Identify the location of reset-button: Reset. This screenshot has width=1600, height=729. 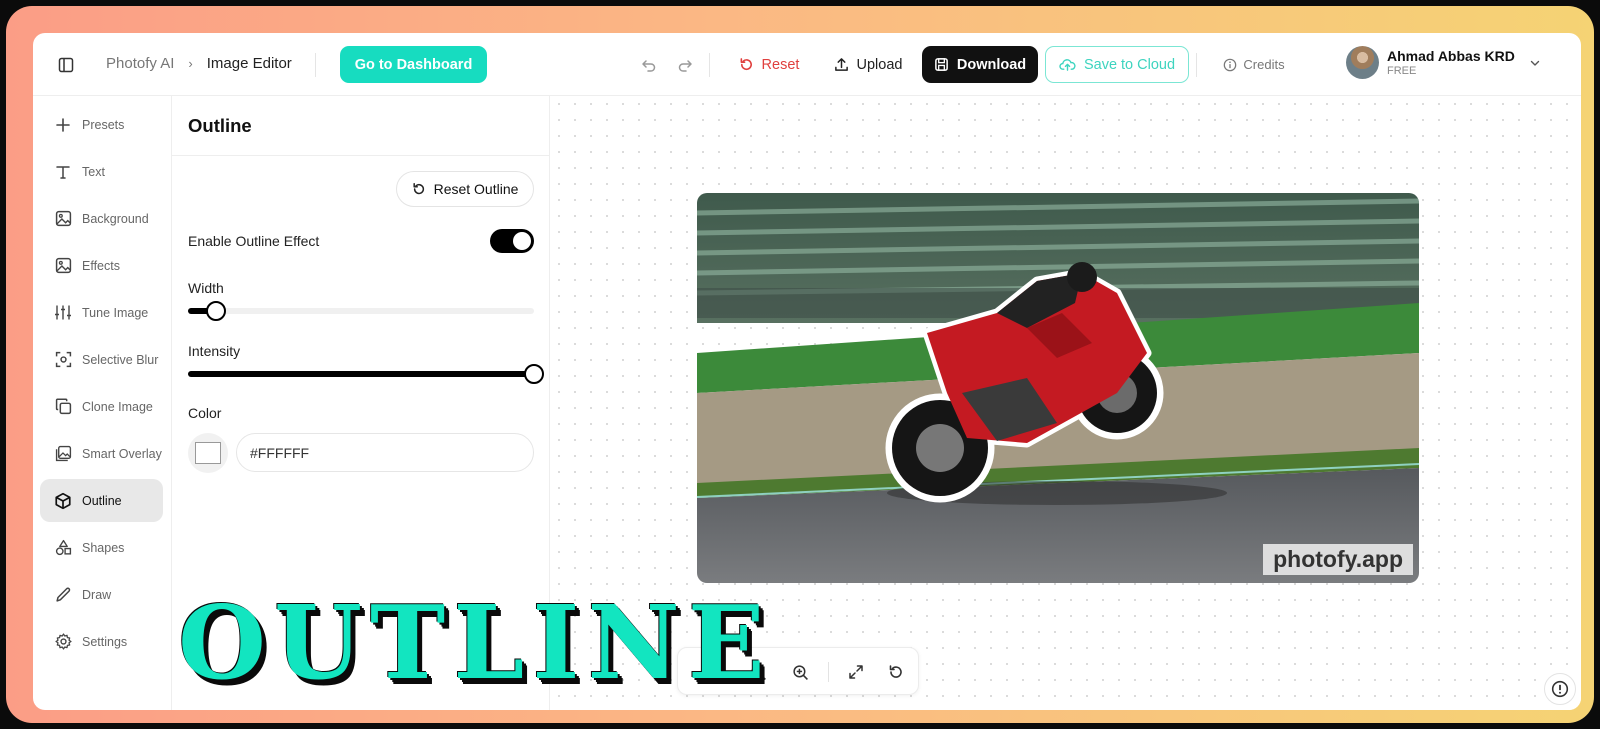
(769, 64).